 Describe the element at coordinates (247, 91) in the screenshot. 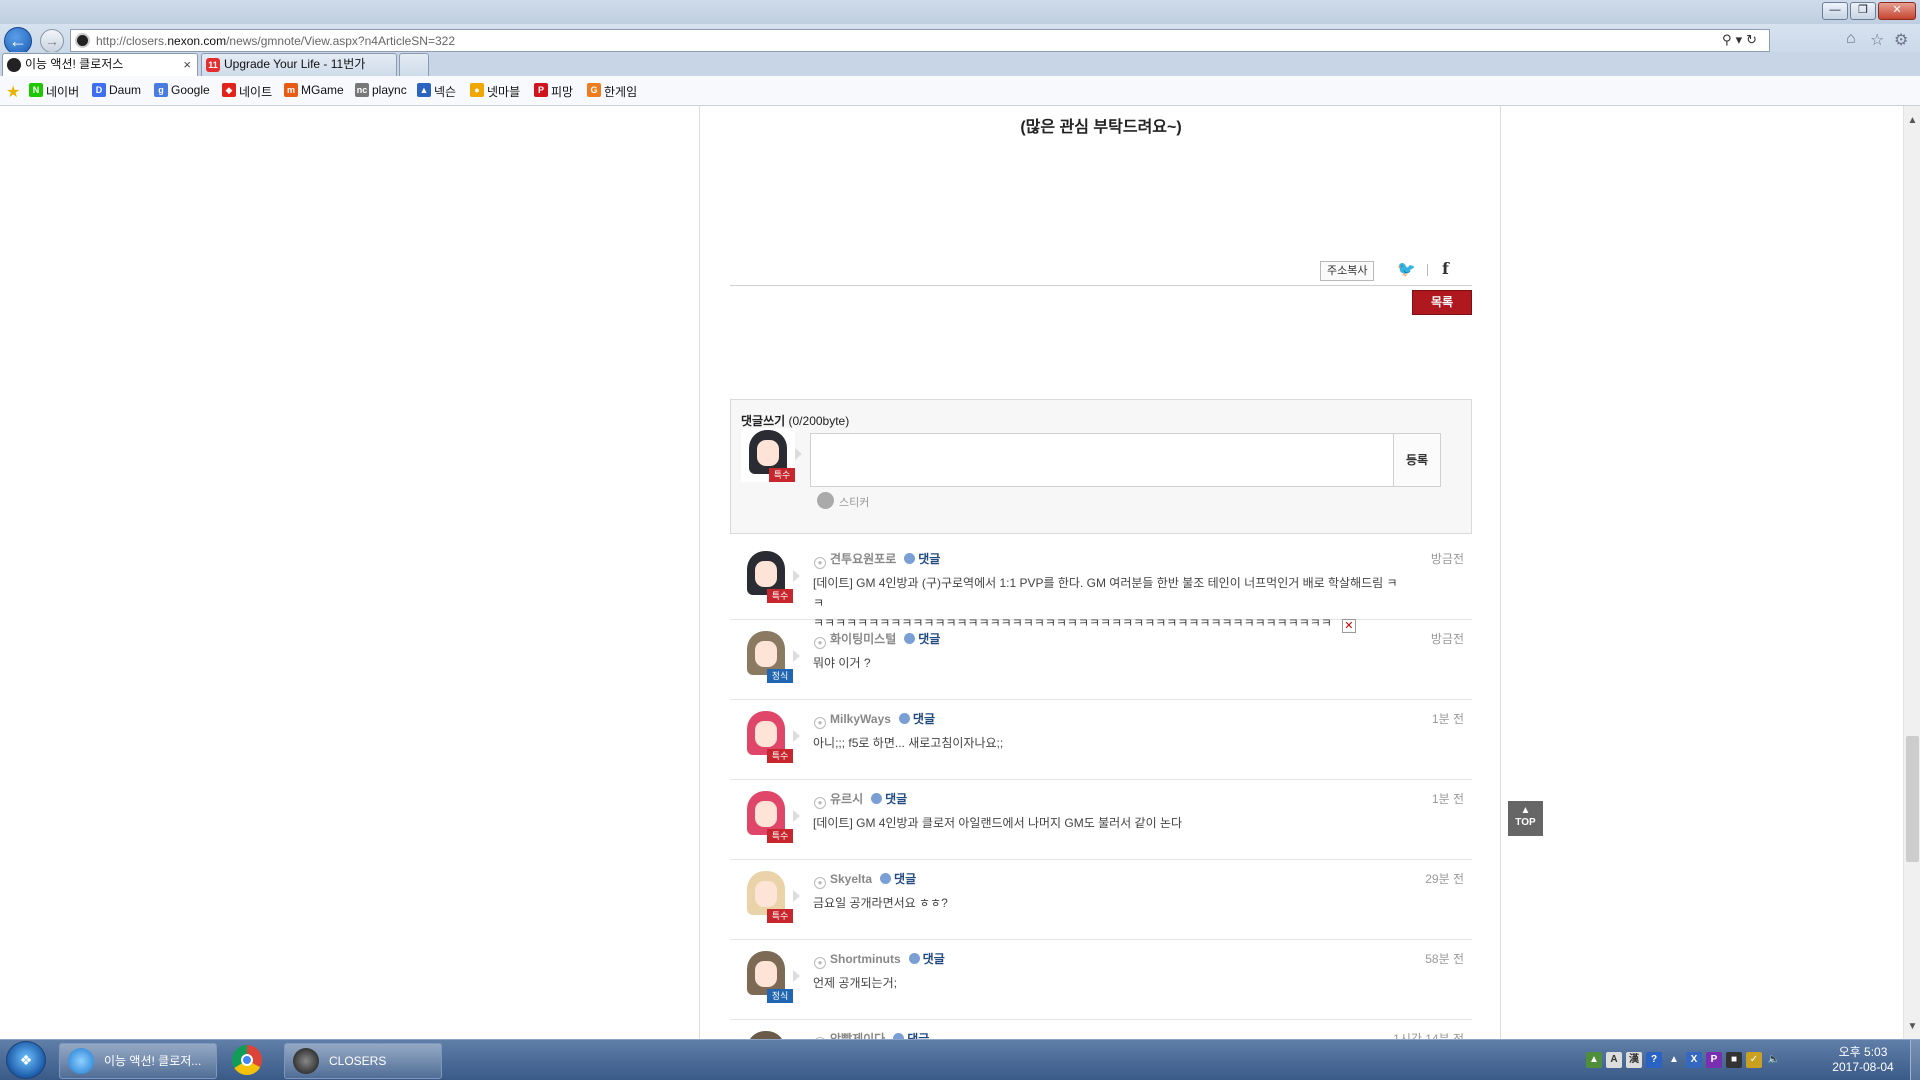

I see `favorite-3: ◆ 네이트` at that location.